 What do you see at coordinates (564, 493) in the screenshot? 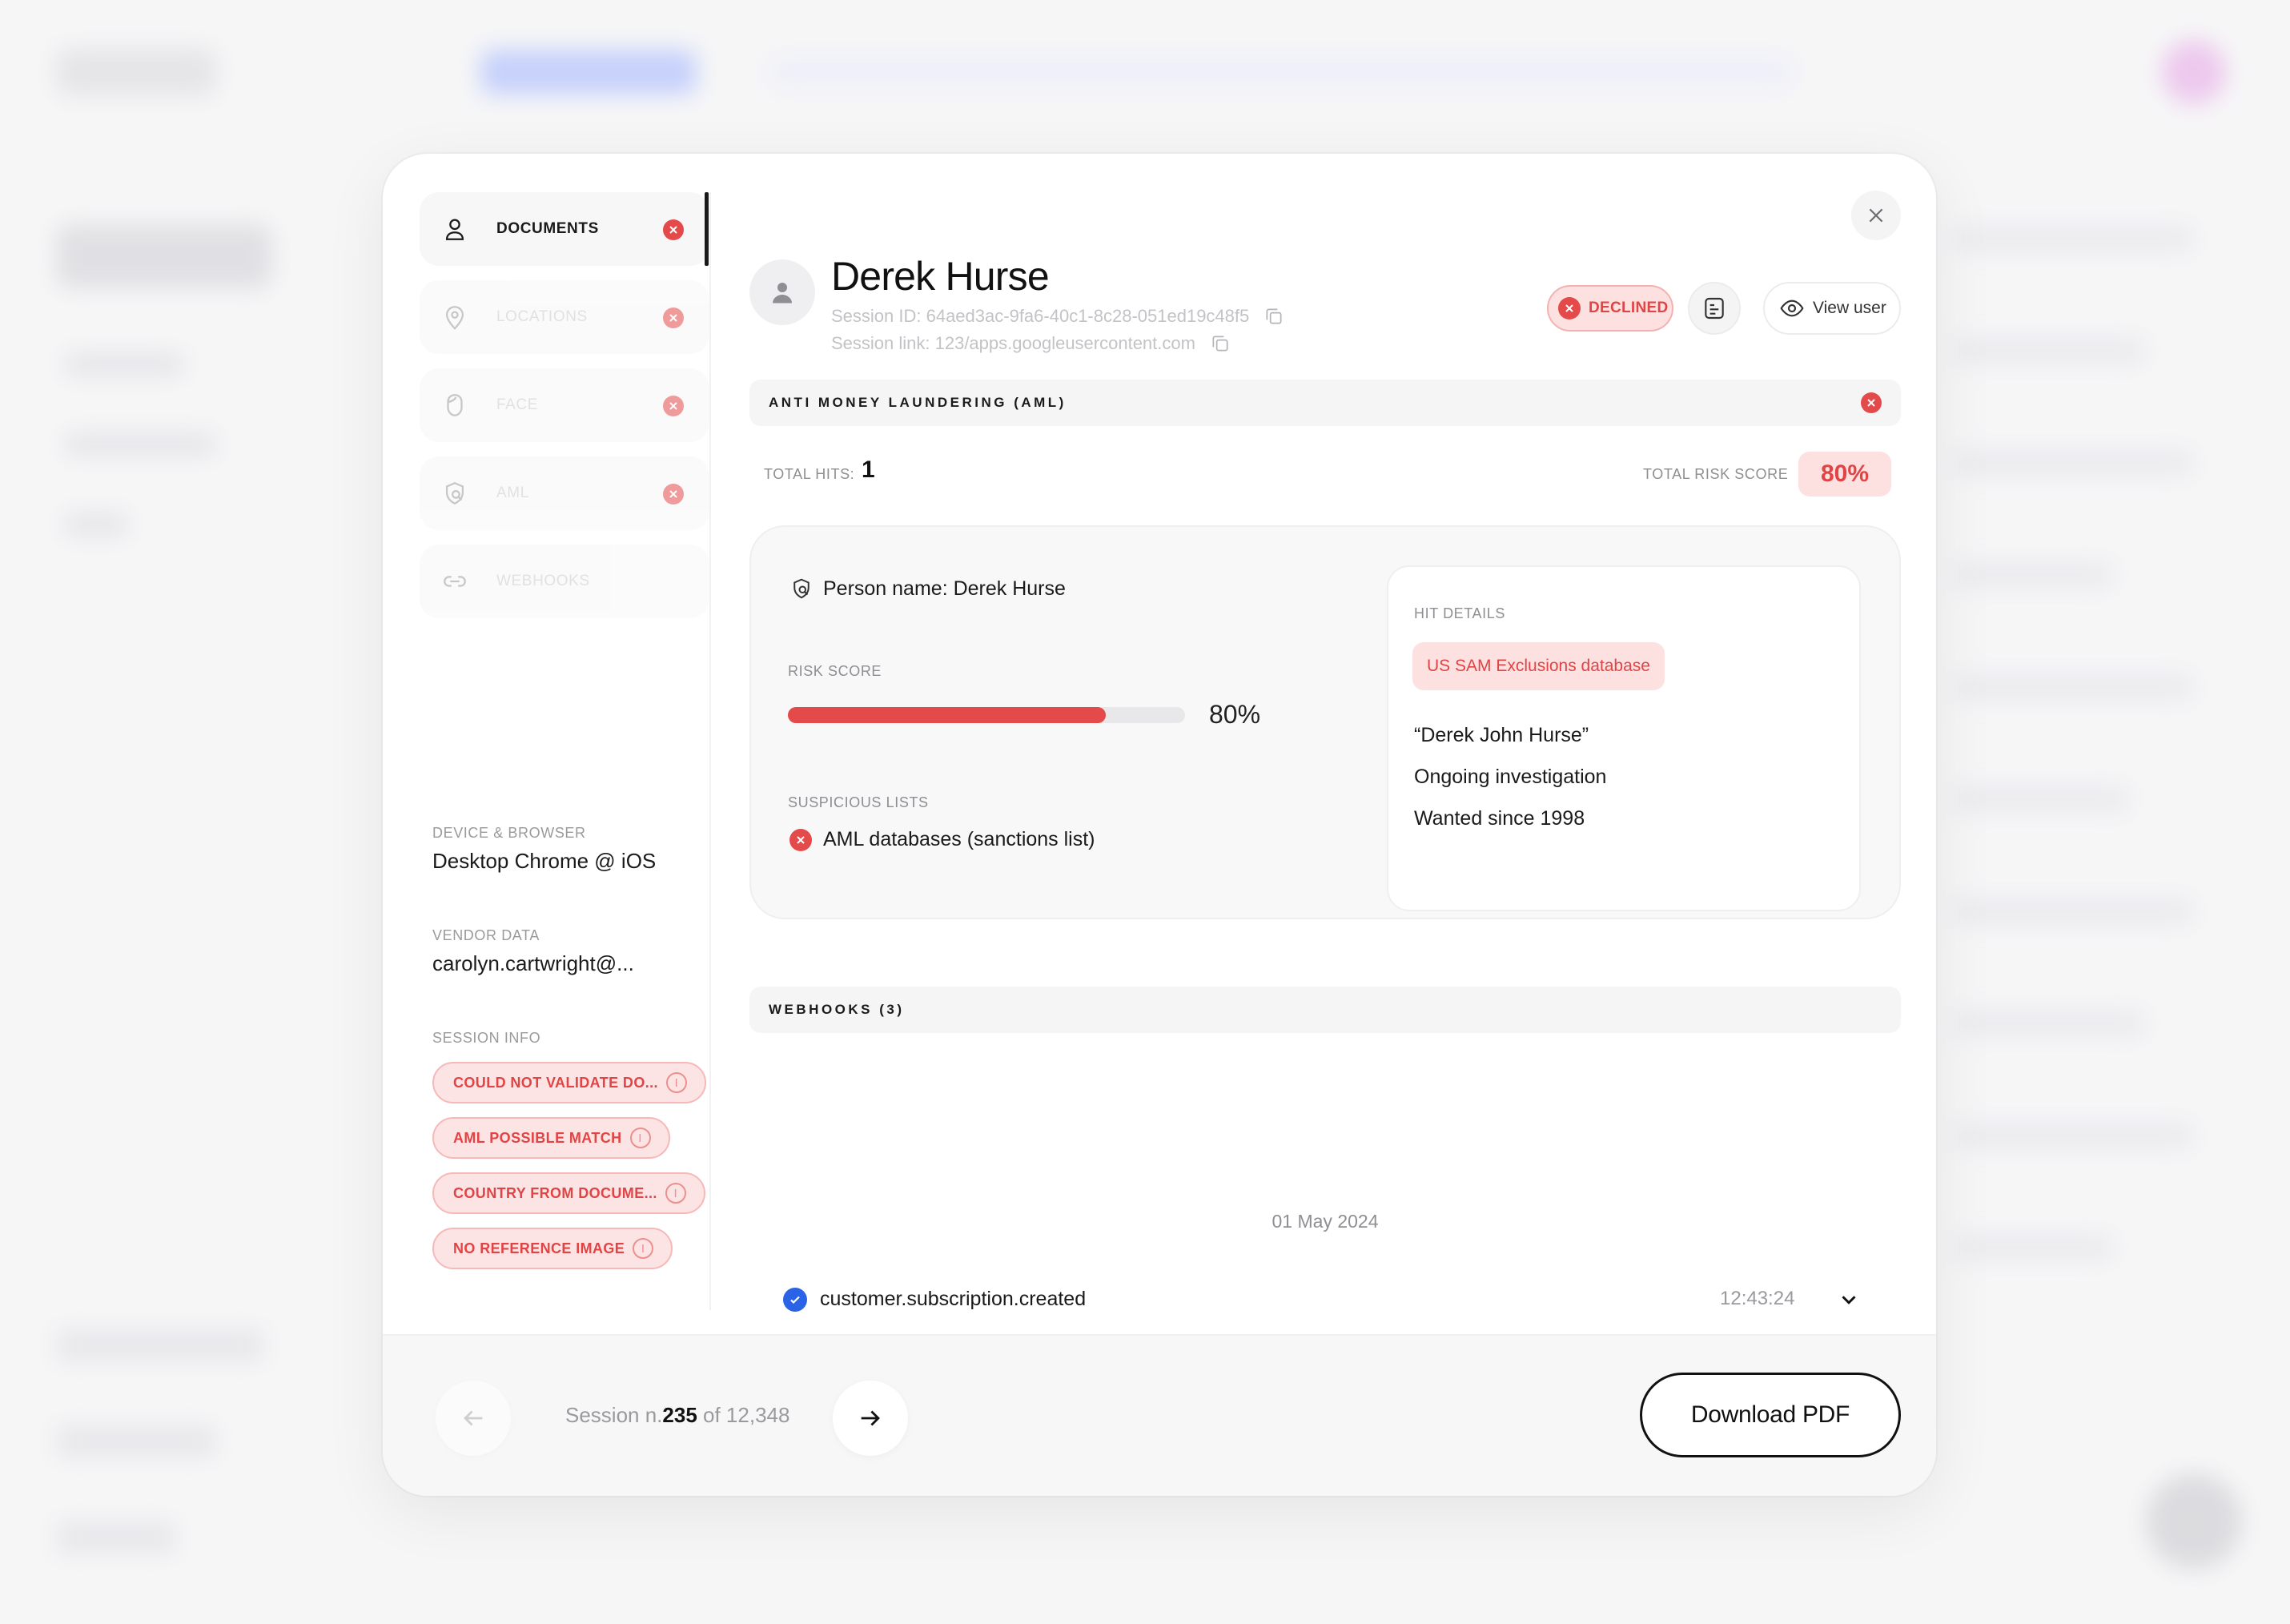
I see `nav-item-aml: AML` at bounding box center [564, 493].